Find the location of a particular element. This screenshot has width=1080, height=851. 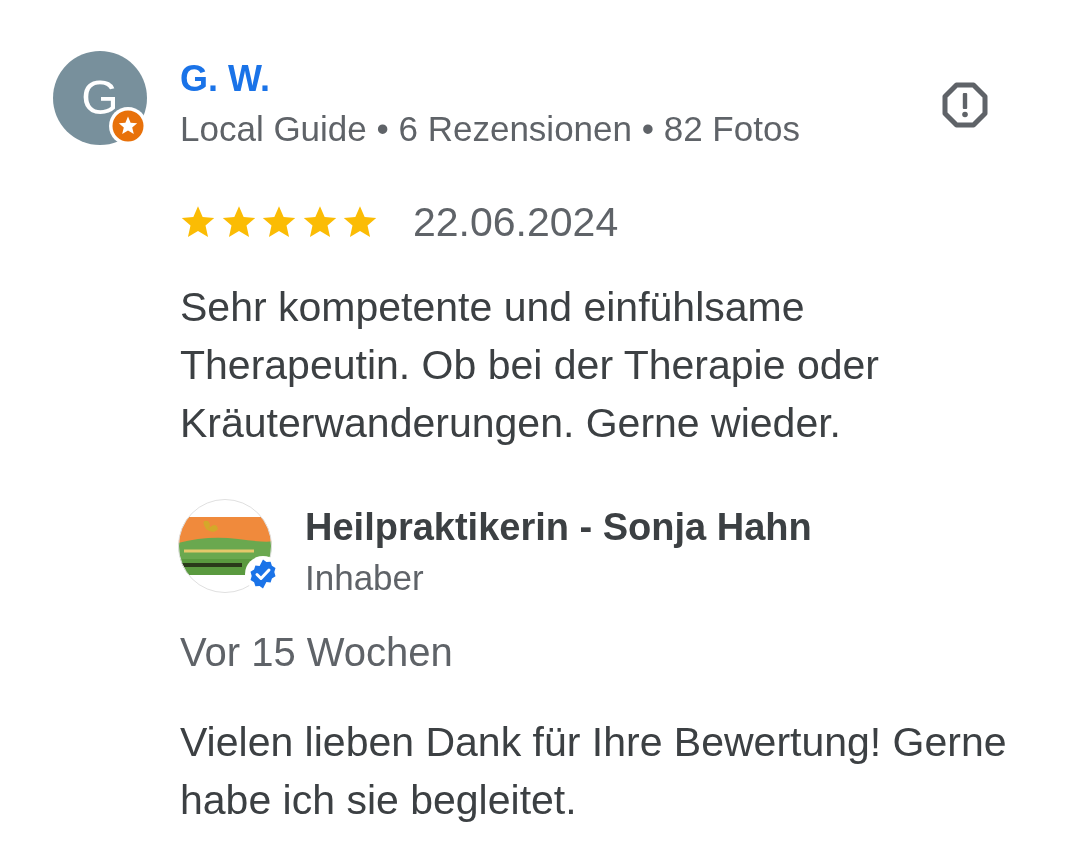

review-date: 22.06.2024 is located at coordinates (516, 222).